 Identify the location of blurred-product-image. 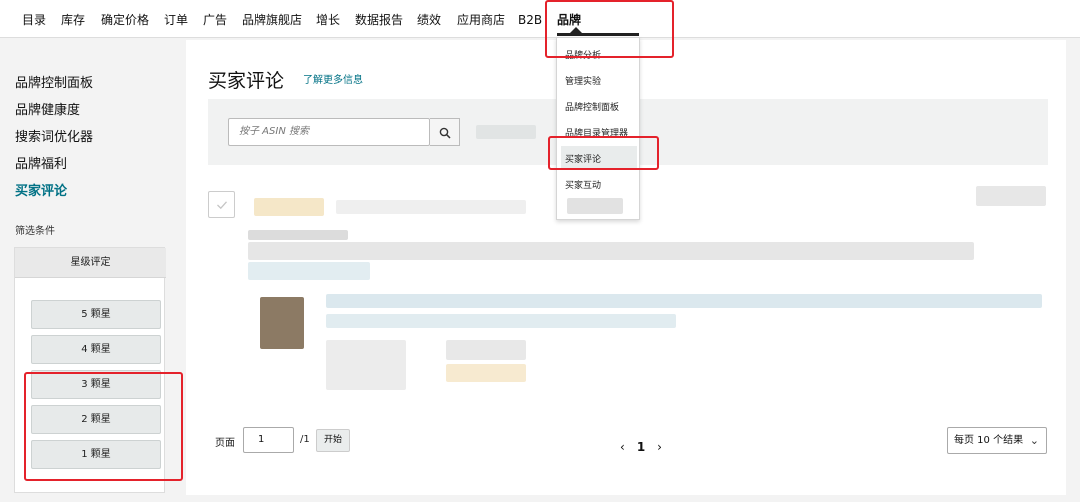
(282, 323).